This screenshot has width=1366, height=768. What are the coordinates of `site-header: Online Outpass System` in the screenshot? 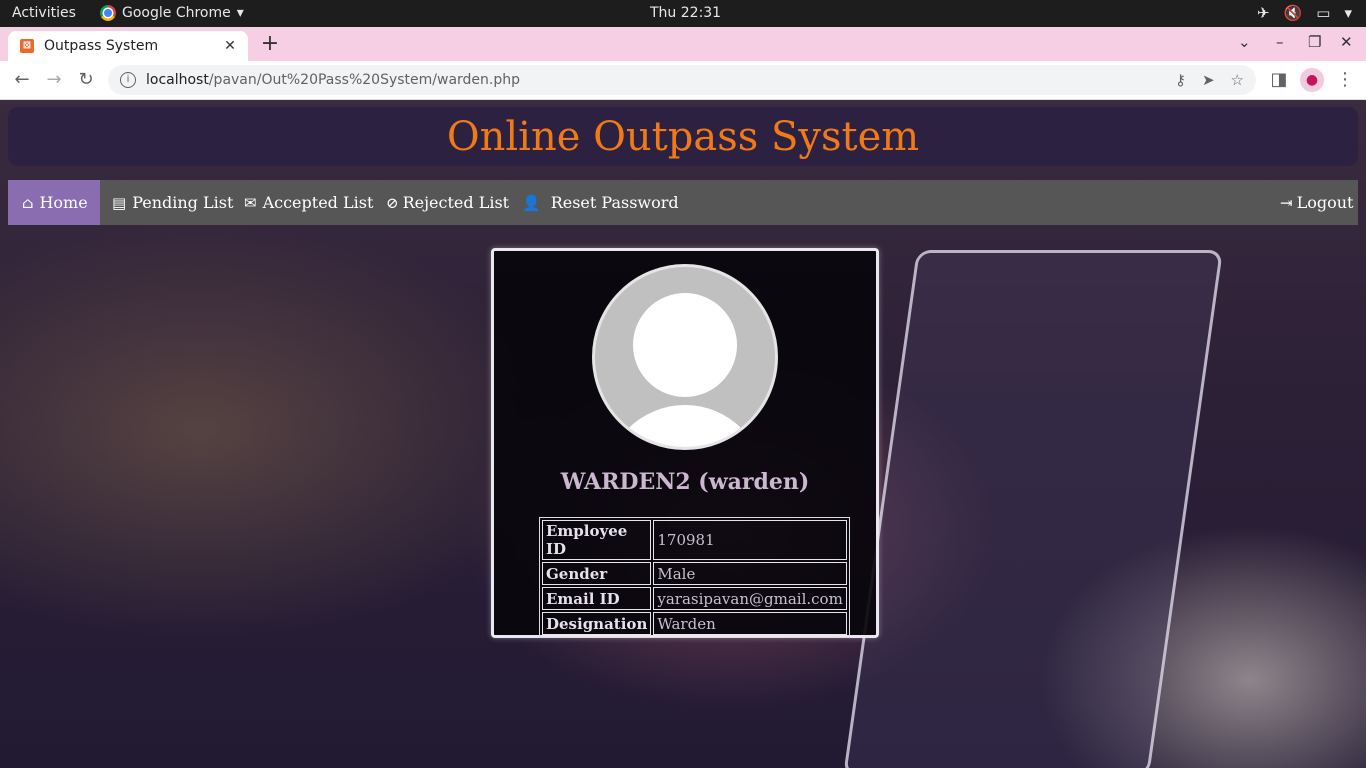 It's located at (683, 136).